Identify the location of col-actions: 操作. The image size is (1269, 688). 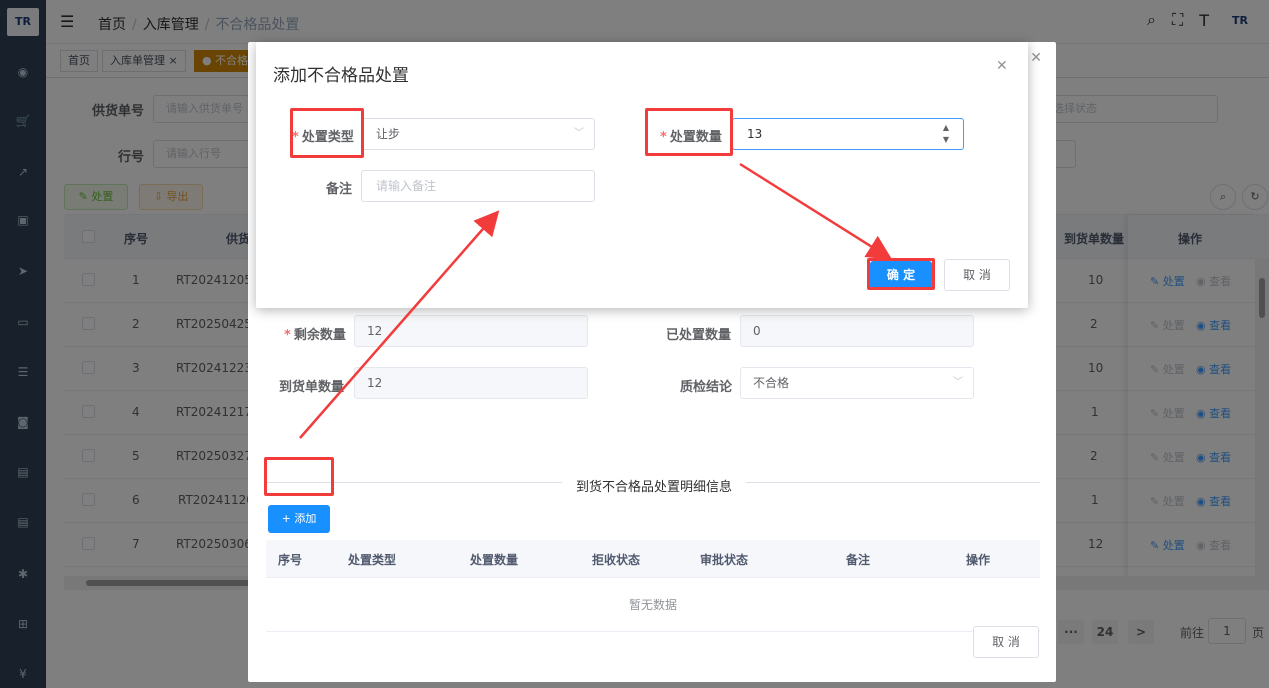
(978, 560).